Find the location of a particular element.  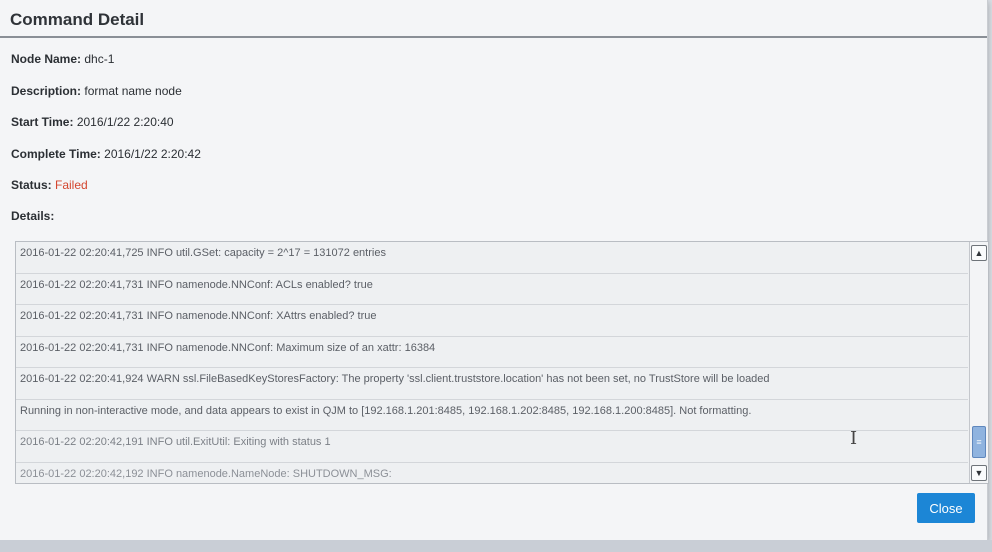

node-name-field: Node Name: dhc-1 is located at coordinates (62, 59).